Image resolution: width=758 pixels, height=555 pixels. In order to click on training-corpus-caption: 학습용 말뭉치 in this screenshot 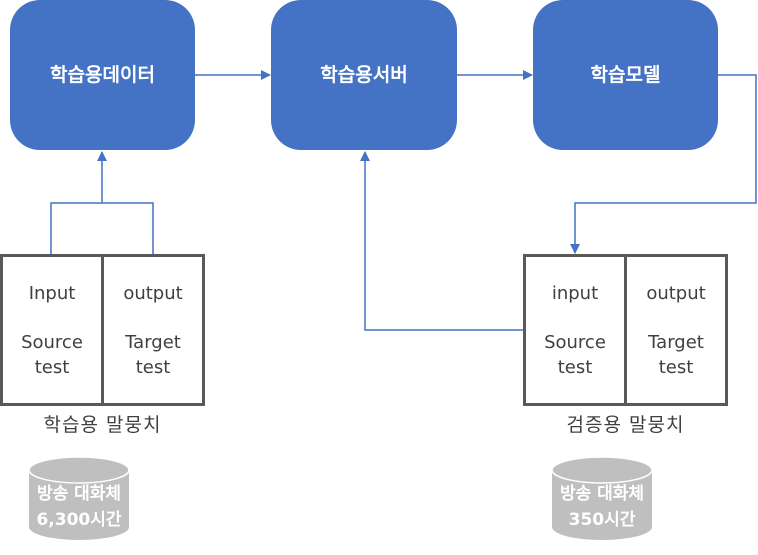, I will do `click(102, 425)`.